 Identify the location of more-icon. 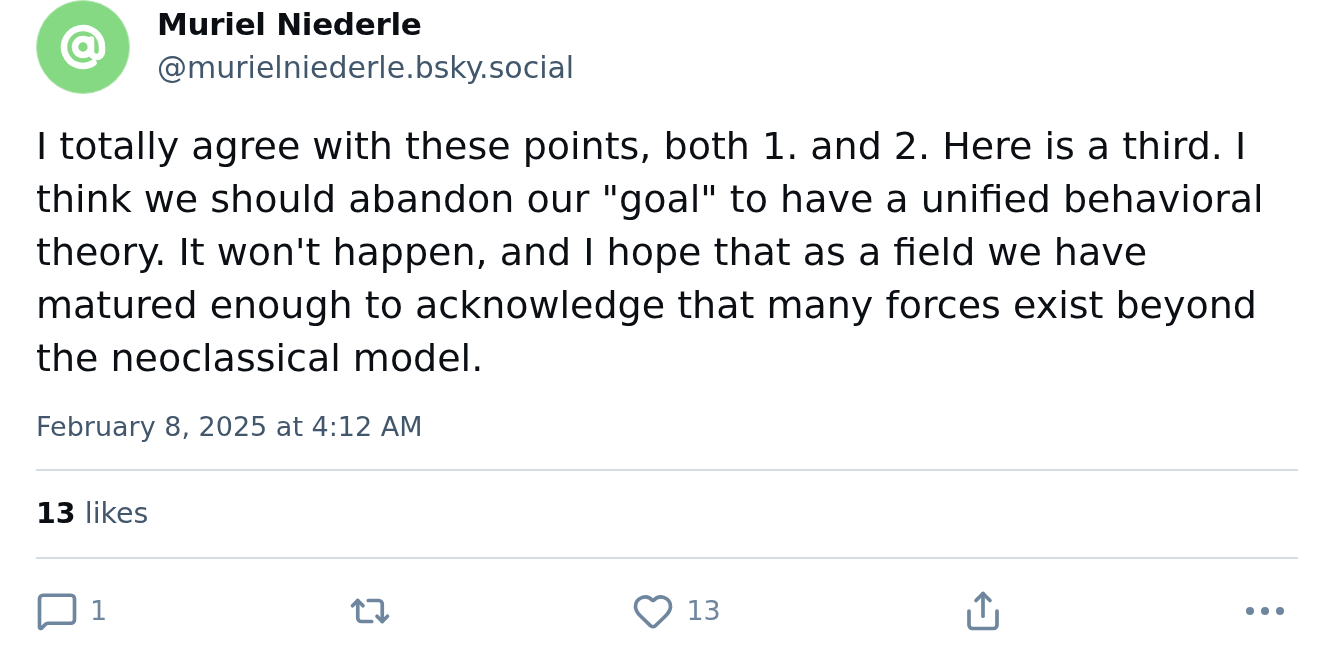
(1265, 611).